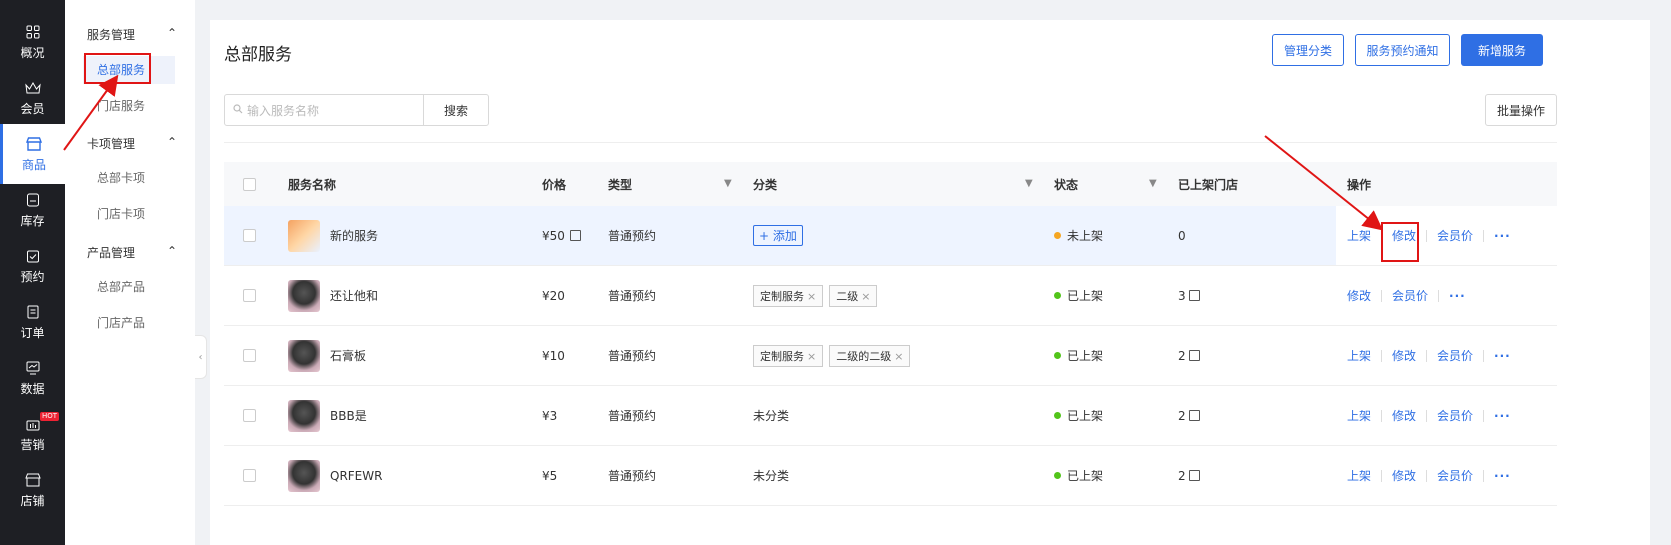 Image resolution: width=1671 pixels, height=545 pixels. What do you see at coordinates (890, 142) in the screenshot?
I see `divider` at bounding box center [890, 142].